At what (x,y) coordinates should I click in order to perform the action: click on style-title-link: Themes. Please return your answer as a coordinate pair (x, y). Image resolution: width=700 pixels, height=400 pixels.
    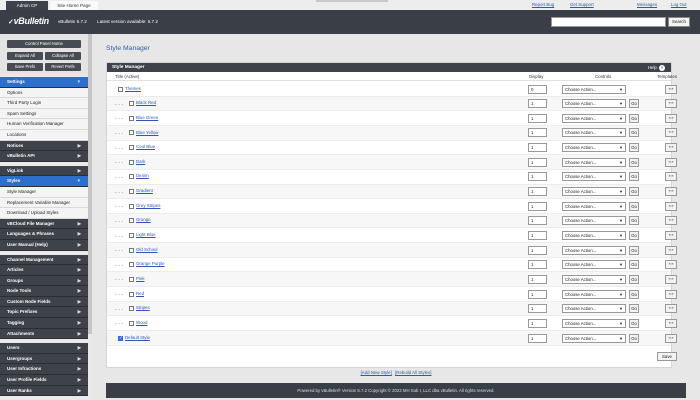
    Looking at the image, I should click on (133, 88).